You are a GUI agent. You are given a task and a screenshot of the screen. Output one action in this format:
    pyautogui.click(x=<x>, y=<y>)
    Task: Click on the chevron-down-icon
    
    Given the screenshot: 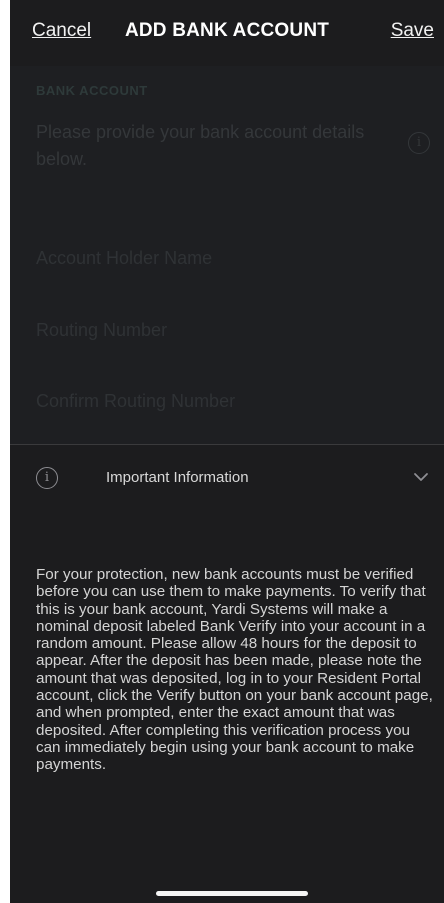 What is the action you would take?
    pyautogui.click(x=421, y=477)
    